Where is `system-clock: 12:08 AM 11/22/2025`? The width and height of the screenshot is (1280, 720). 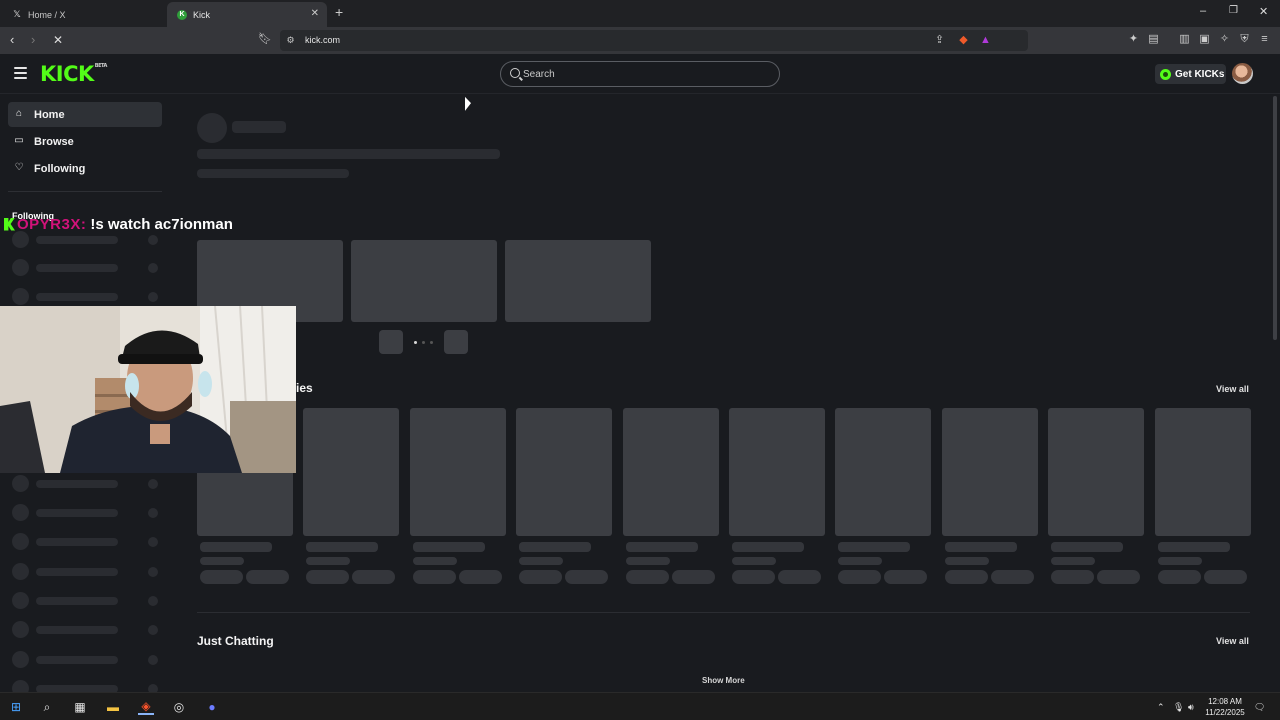
system-clock: 12:08 AM 11/22/2025 is located at coordinates (1225, 707).